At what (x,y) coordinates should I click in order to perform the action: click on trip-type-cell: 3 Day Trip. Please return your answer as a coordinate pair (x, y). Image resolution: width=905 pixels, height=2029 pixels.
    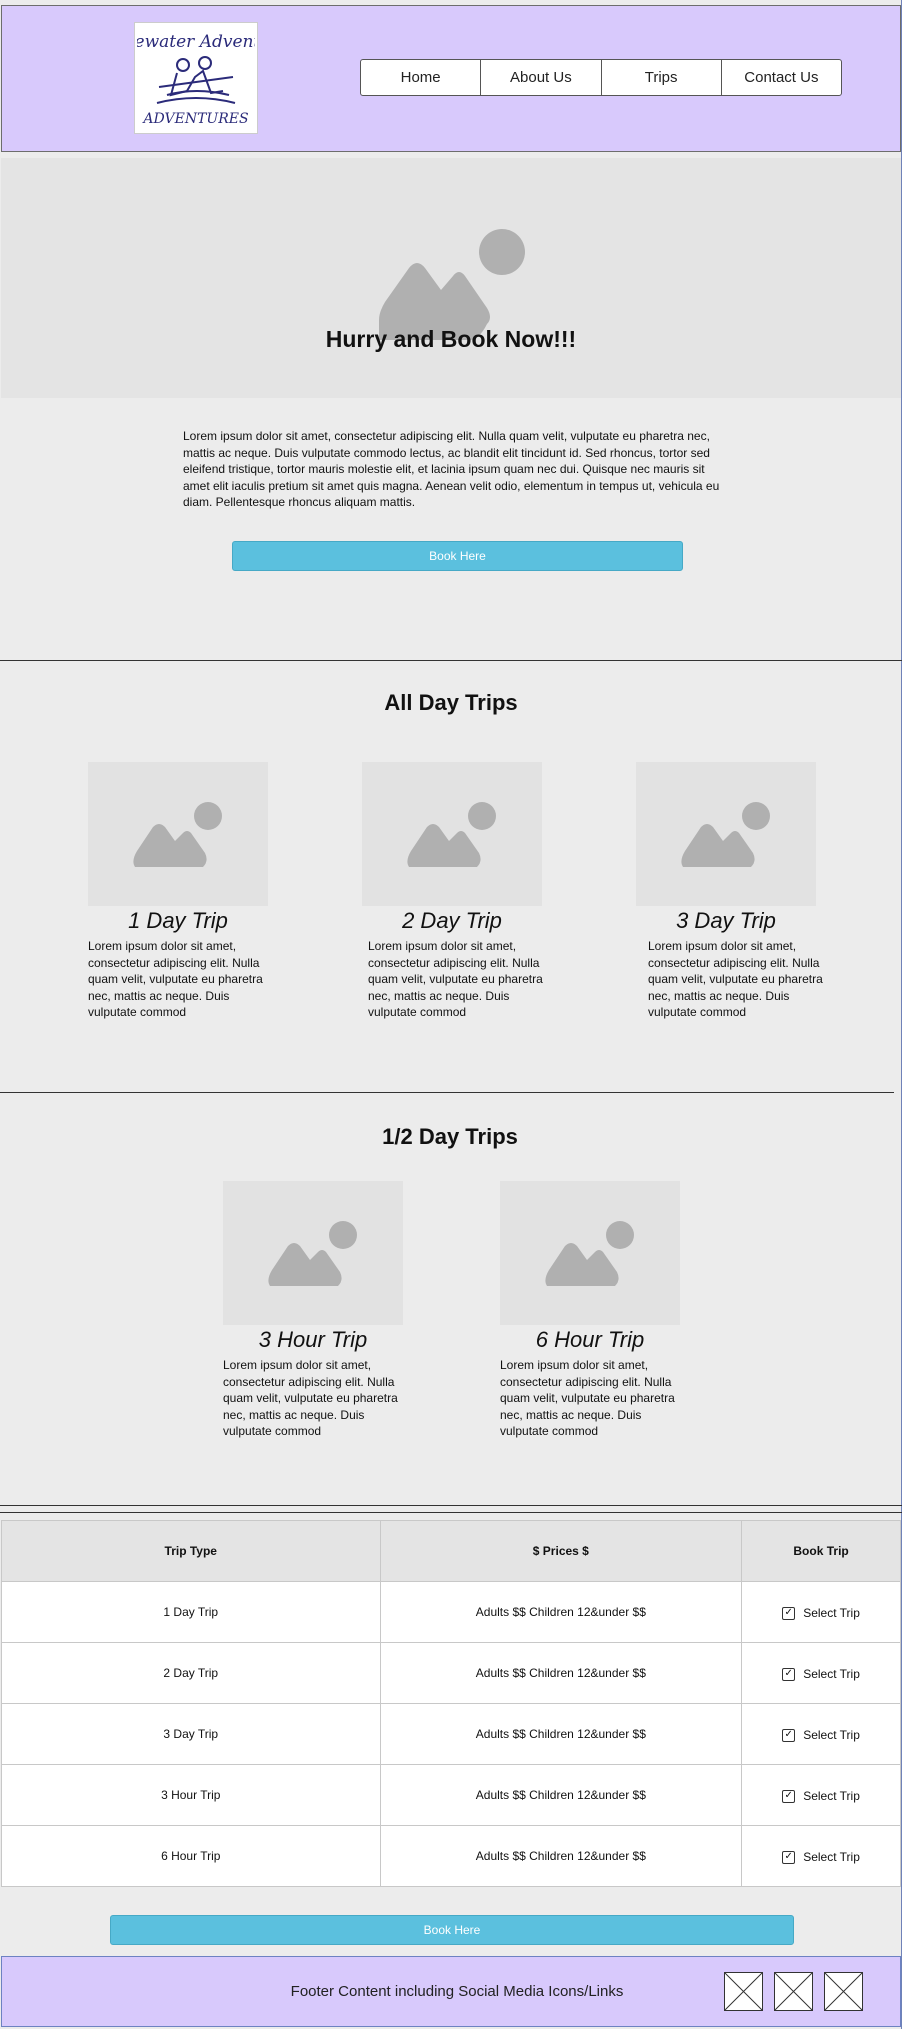
    Looking at the image, I should click on (191, 1734).